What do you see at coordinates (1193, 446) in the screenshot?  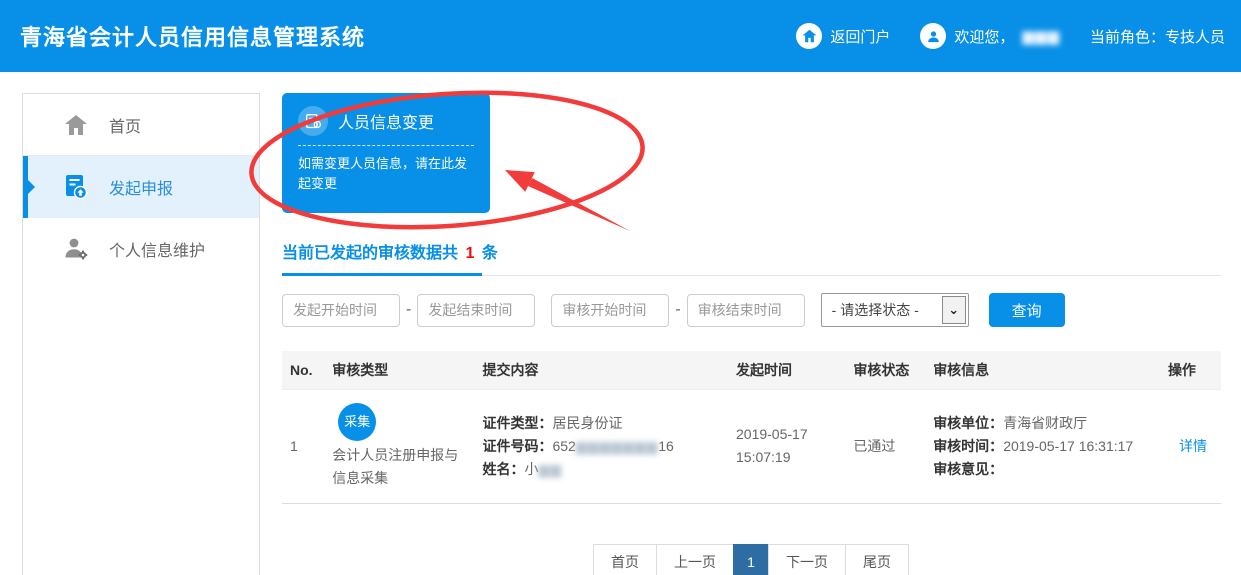 I see `detail-link: 详情` at bounding box center [1193, 446].